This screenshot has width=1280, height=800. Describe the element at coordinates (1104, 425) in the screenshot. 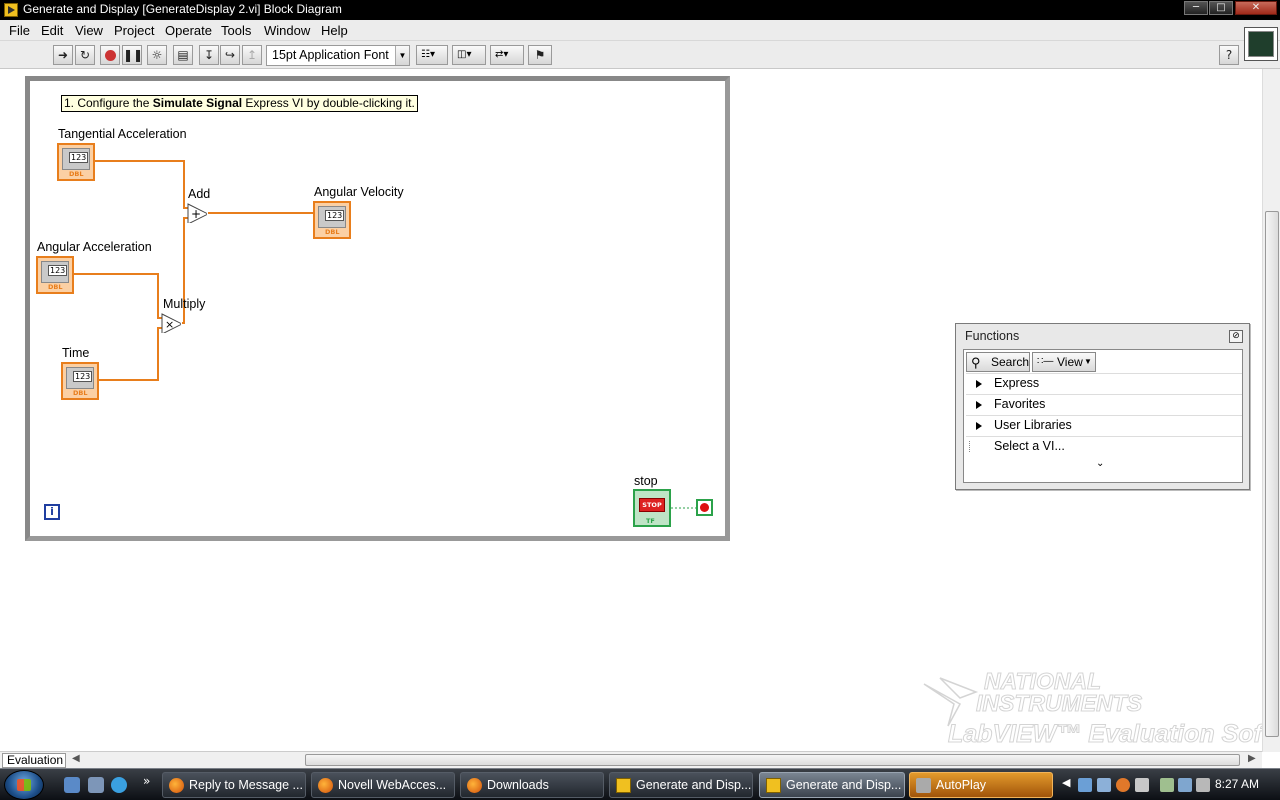

I see `palette-item-user-libraries: User Libraries` at that location.